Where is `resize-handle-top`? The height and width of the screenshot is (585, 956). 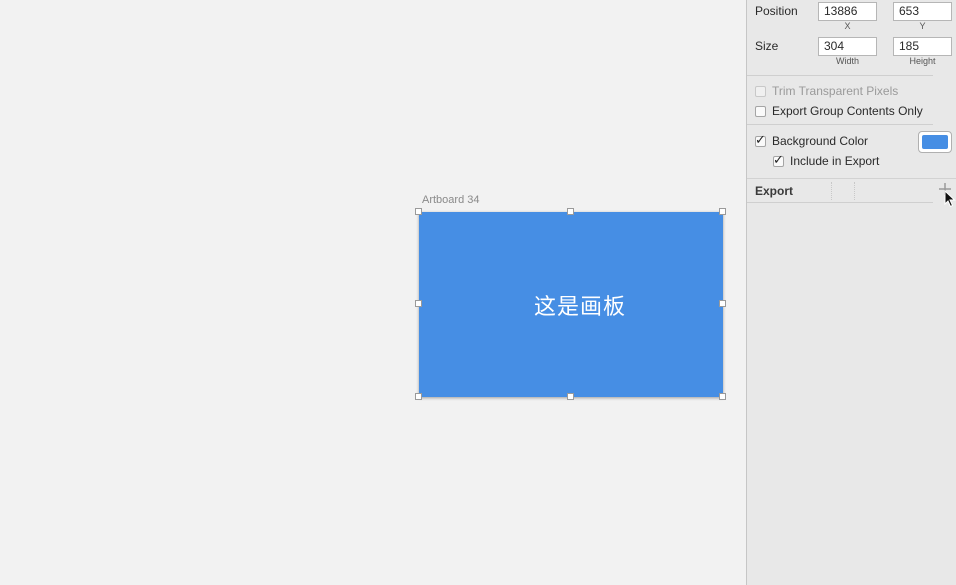 resize-handle-top is located at coordinates (570, 211).